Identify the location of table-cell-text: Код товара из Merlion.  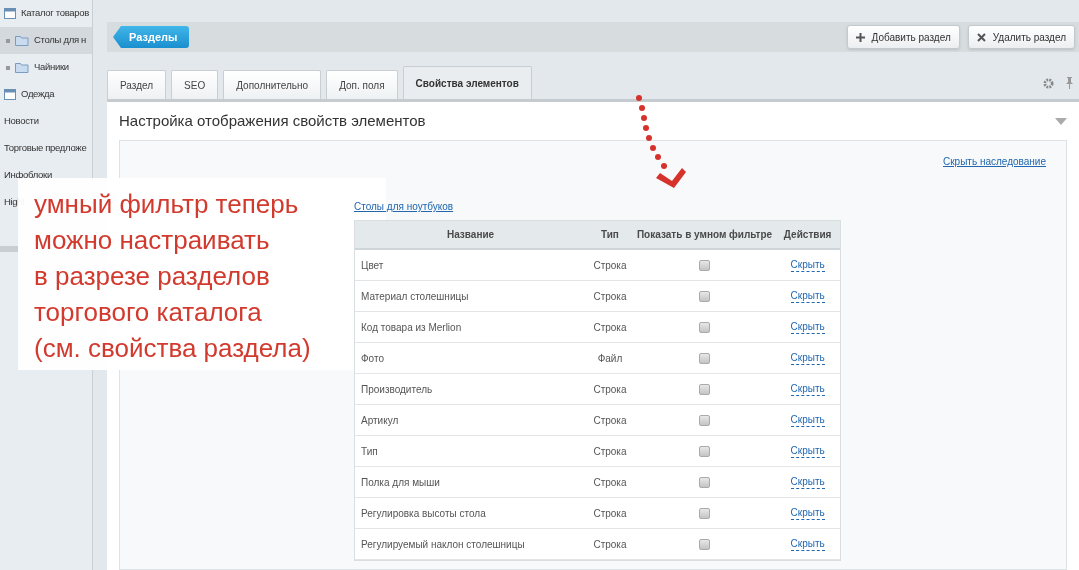
(411, 327).